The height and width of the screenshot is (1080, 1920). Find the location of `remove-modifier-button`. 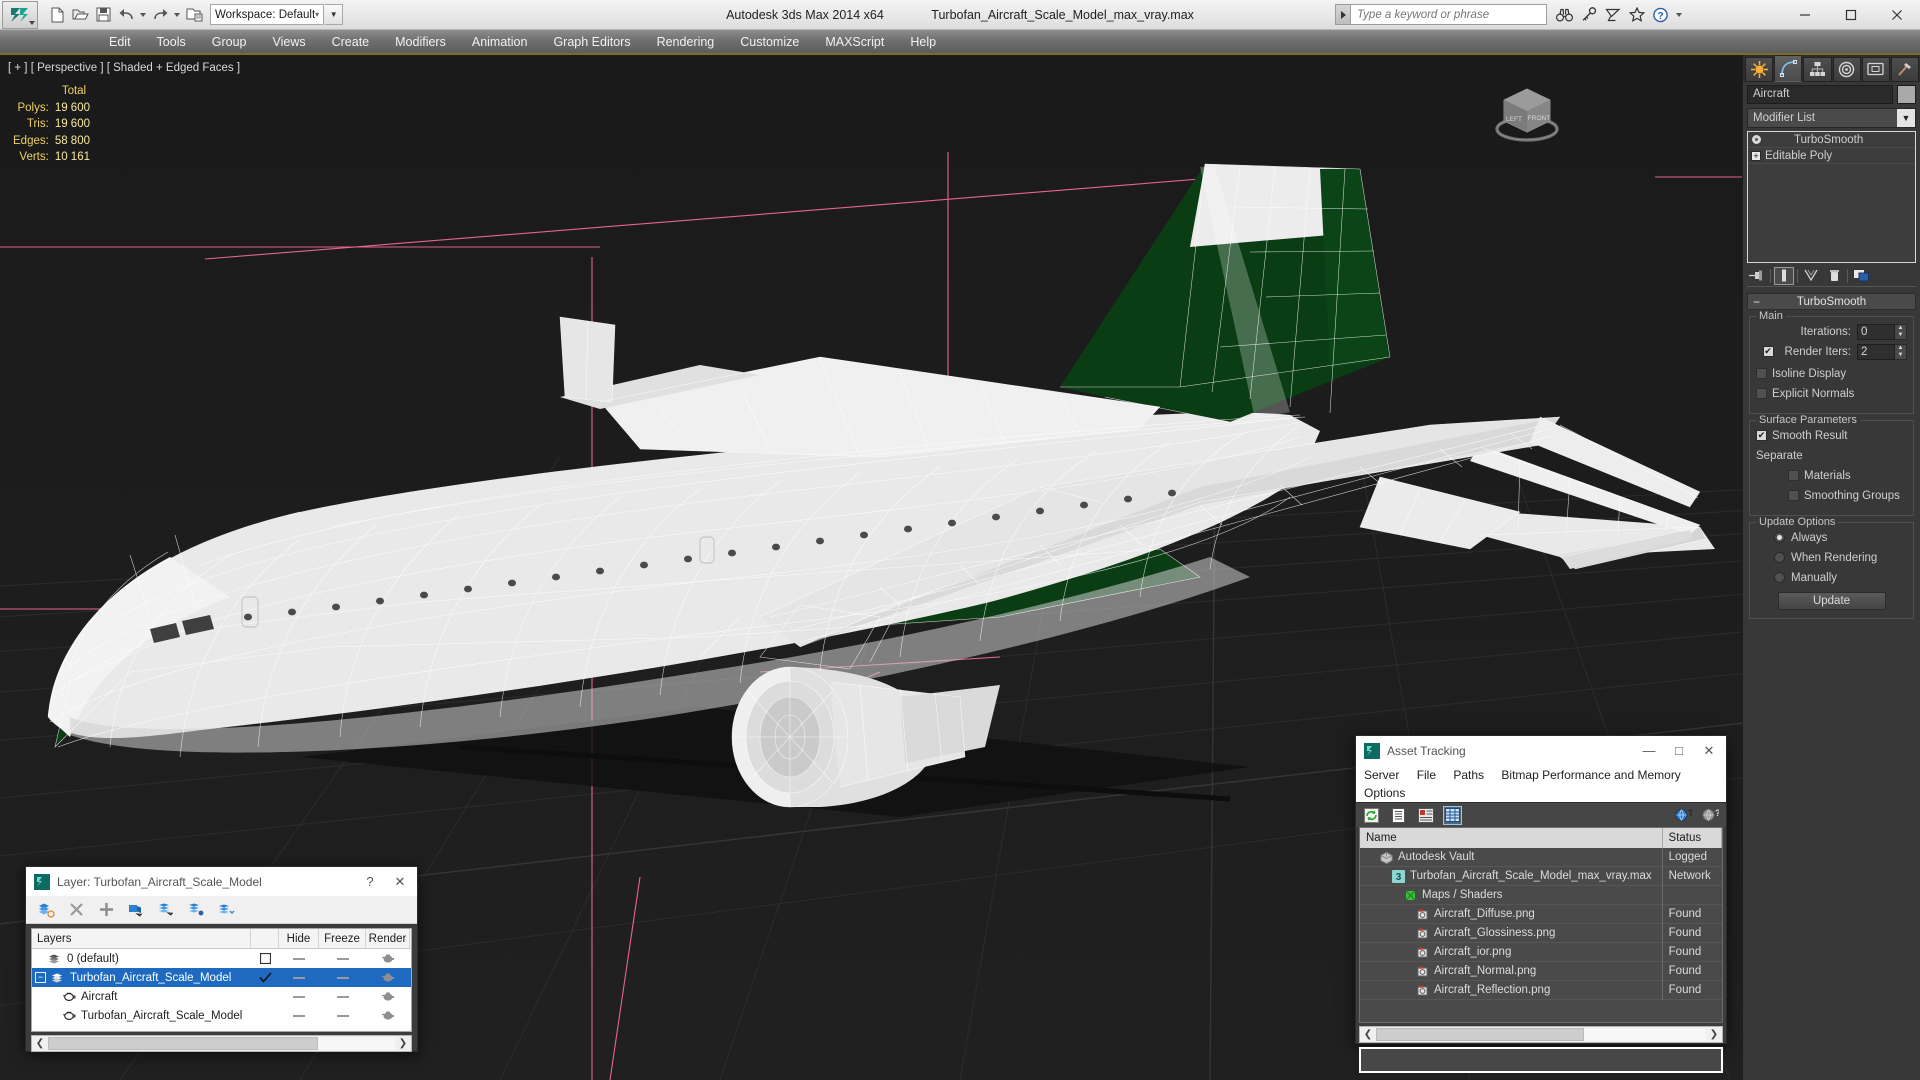

remove-modifier-button is located at coordinates (1834, 276).